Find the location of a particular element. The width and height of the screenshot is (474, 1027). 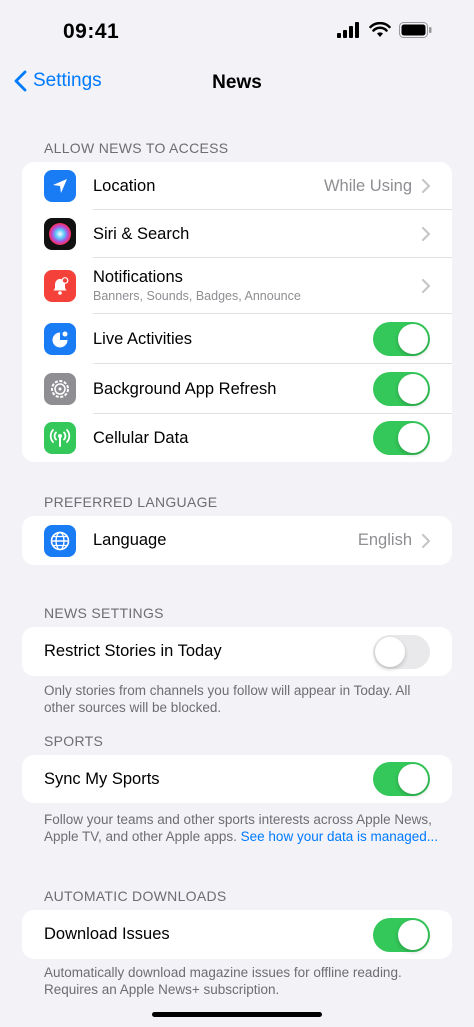

notifications-label: Notifications is located at coordinates (138, 277).